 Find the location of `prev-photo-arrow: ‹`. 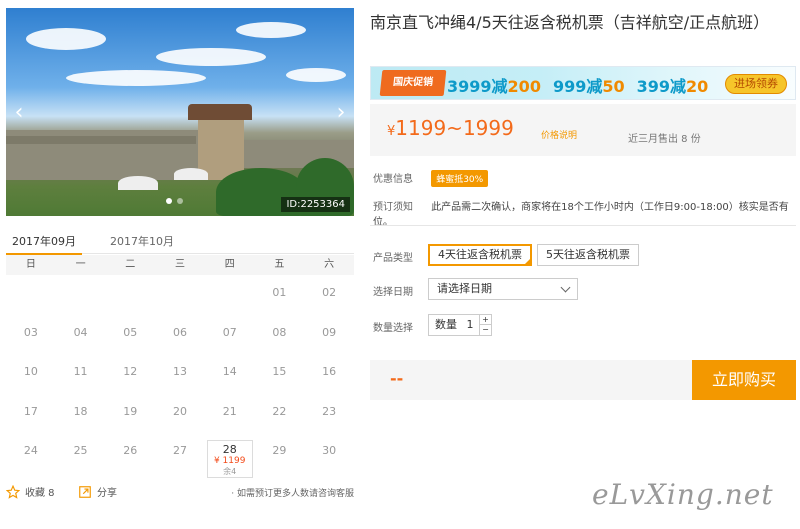

prev-photo-arrow: ‹ is located at coordinates (19, 113).